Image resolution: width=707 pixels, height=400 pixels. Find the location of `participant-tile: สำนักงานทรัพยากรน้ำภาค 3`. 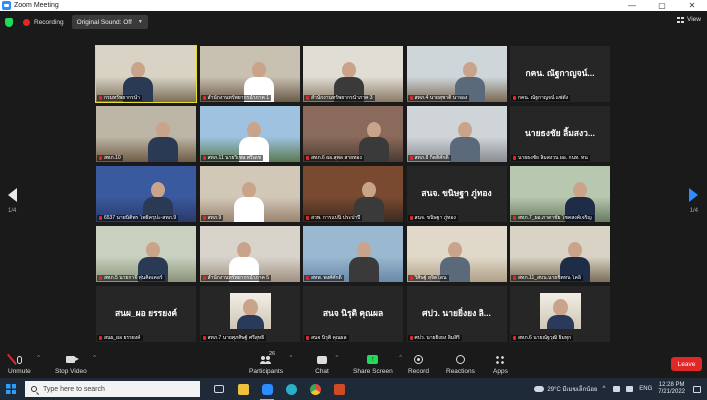

participant-tile: สำนักงานทรัพยากรน้ำภาค 3 is located at coordinates (353, 74).